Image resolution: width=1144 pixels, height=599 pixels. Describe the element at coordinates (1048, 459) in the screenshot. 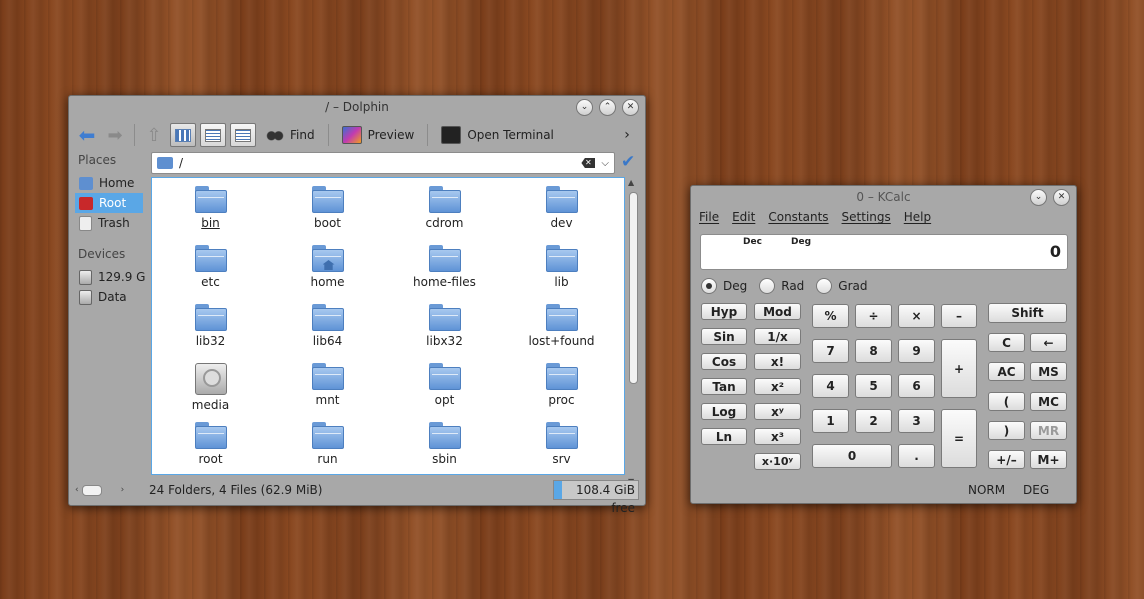

I see `memory-add-button: M+` at that location.